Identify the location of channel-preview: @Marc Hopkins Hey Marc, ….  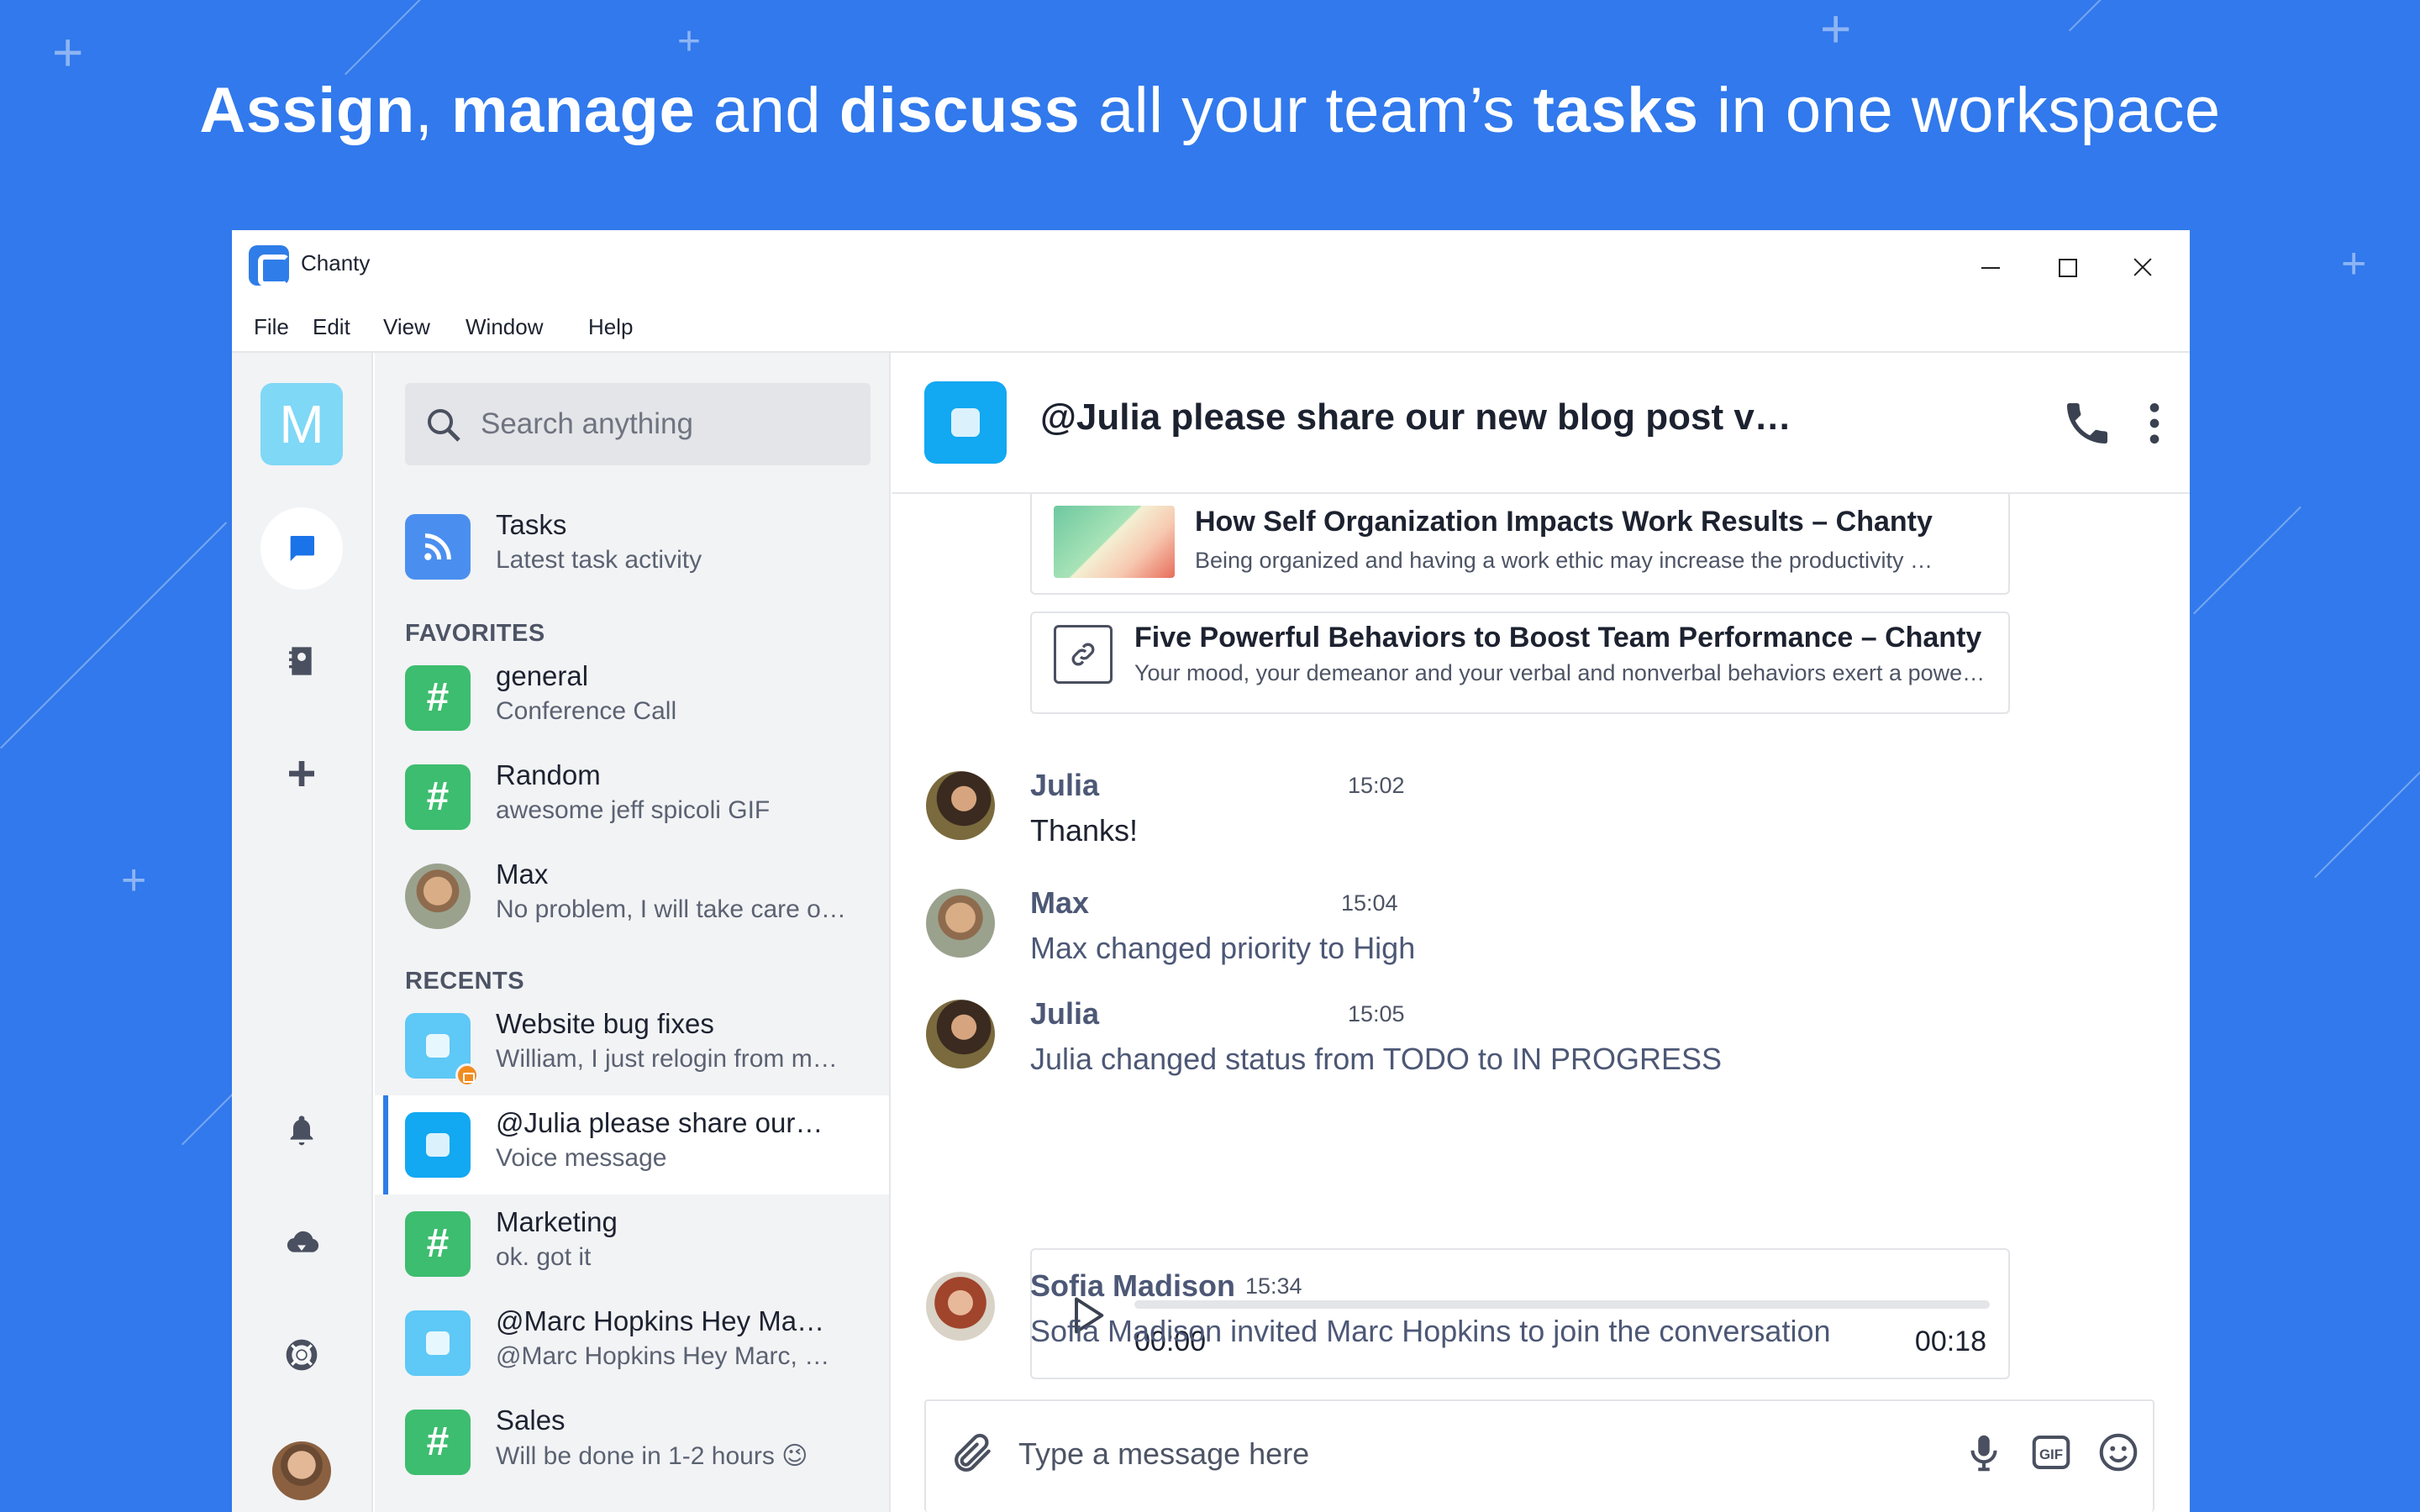
(663, 1356).